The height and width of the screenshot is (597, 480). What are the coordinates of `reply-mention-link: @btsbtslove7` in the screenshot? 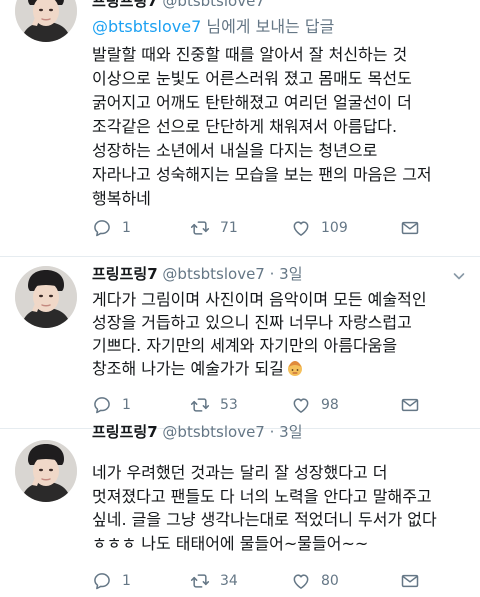 It's located at (146, 26).